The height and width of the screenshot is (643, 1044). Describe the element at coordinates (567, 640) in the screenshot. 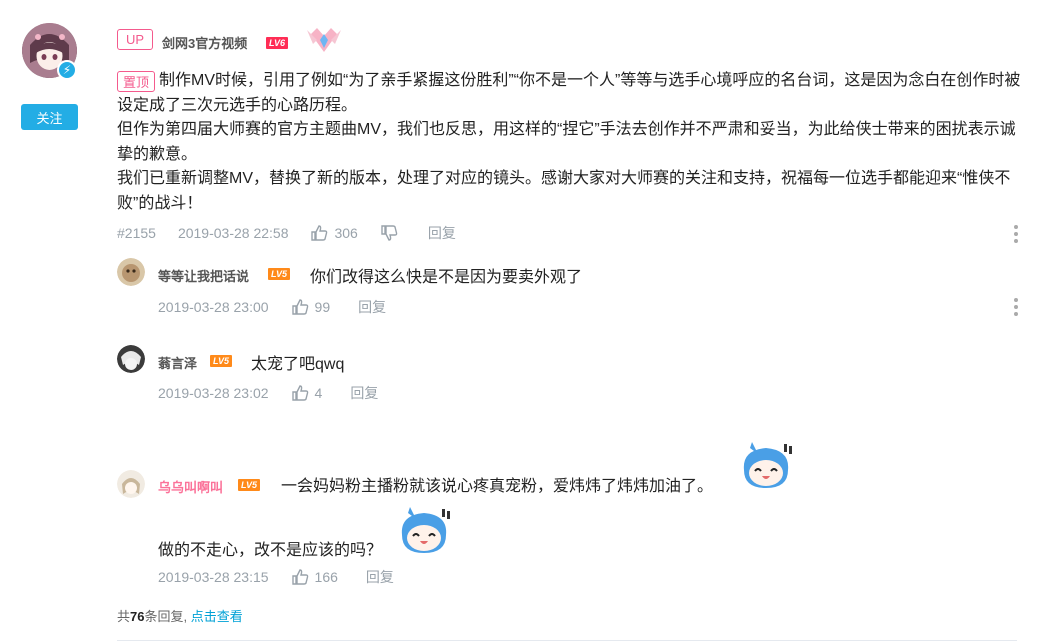

I see `divider` at that location.